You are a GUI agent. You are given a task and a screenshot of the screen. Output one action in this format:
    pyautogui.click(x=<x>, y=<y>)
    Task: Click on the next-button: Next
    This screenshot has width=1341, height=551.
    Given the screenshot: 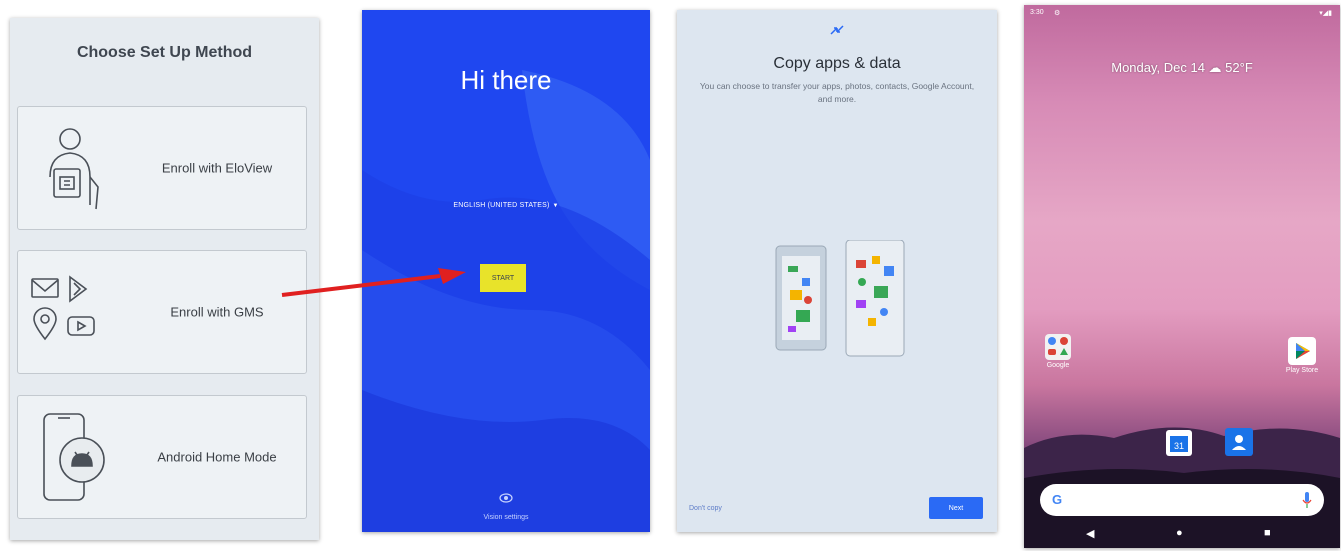 What is the action you would take?
    pyautogui.click(x=956, y=508)
    